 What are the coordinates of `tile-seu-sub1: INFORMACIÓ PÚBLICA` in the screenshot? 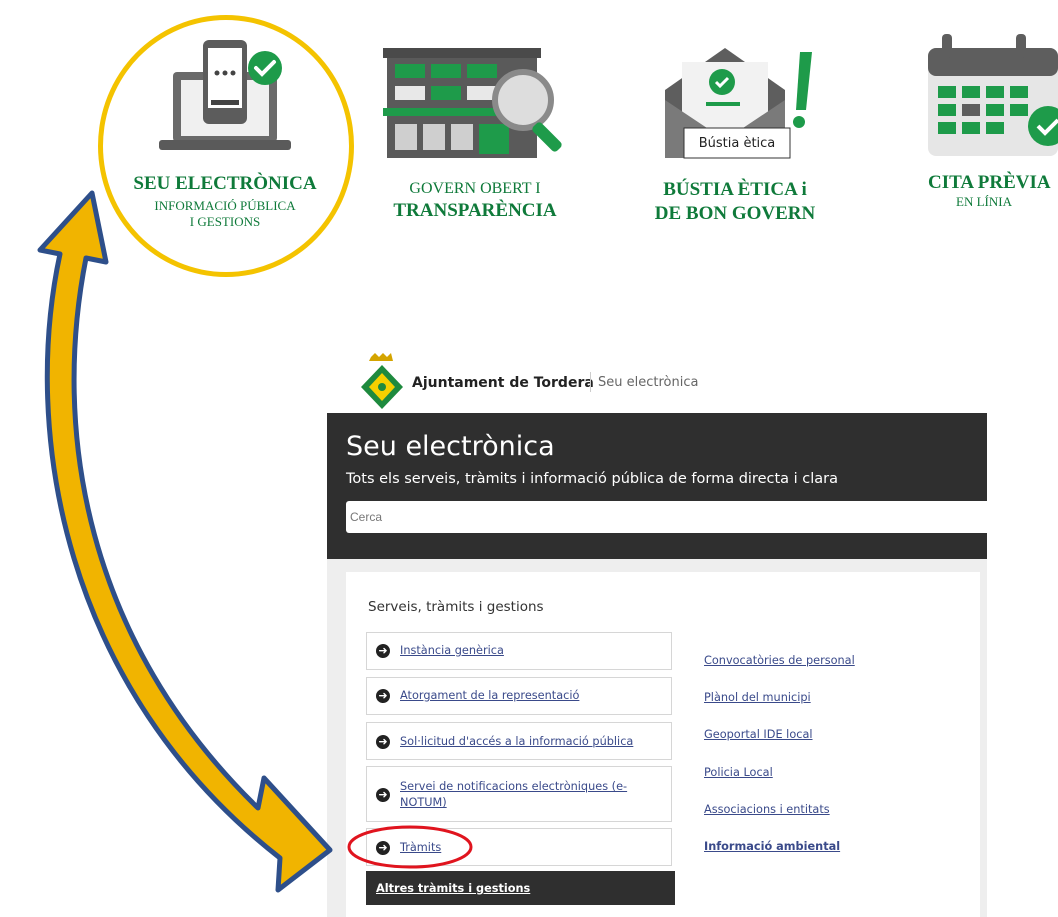 It's located at (225, 205).